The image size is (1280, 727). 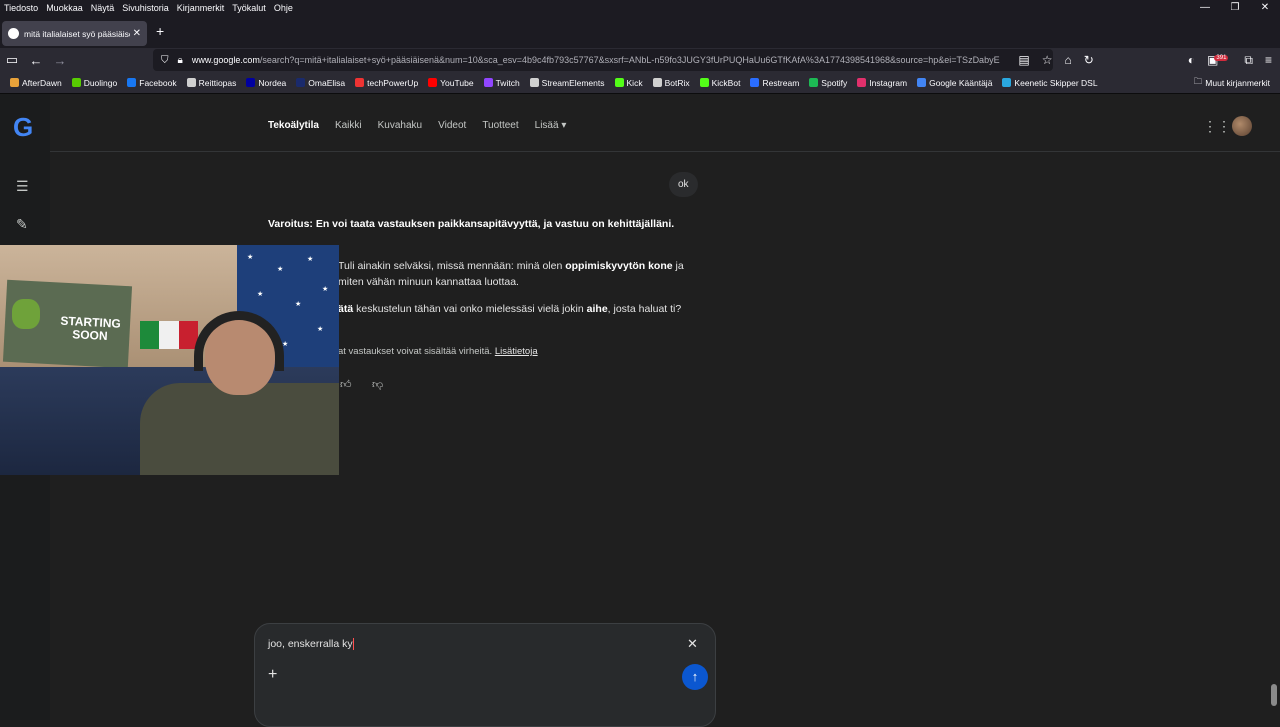 What do you see at coordinates (211, 83) in the screenshot?
I see `bookmark-item: Reittiopas` at bounding box center [211, 83].